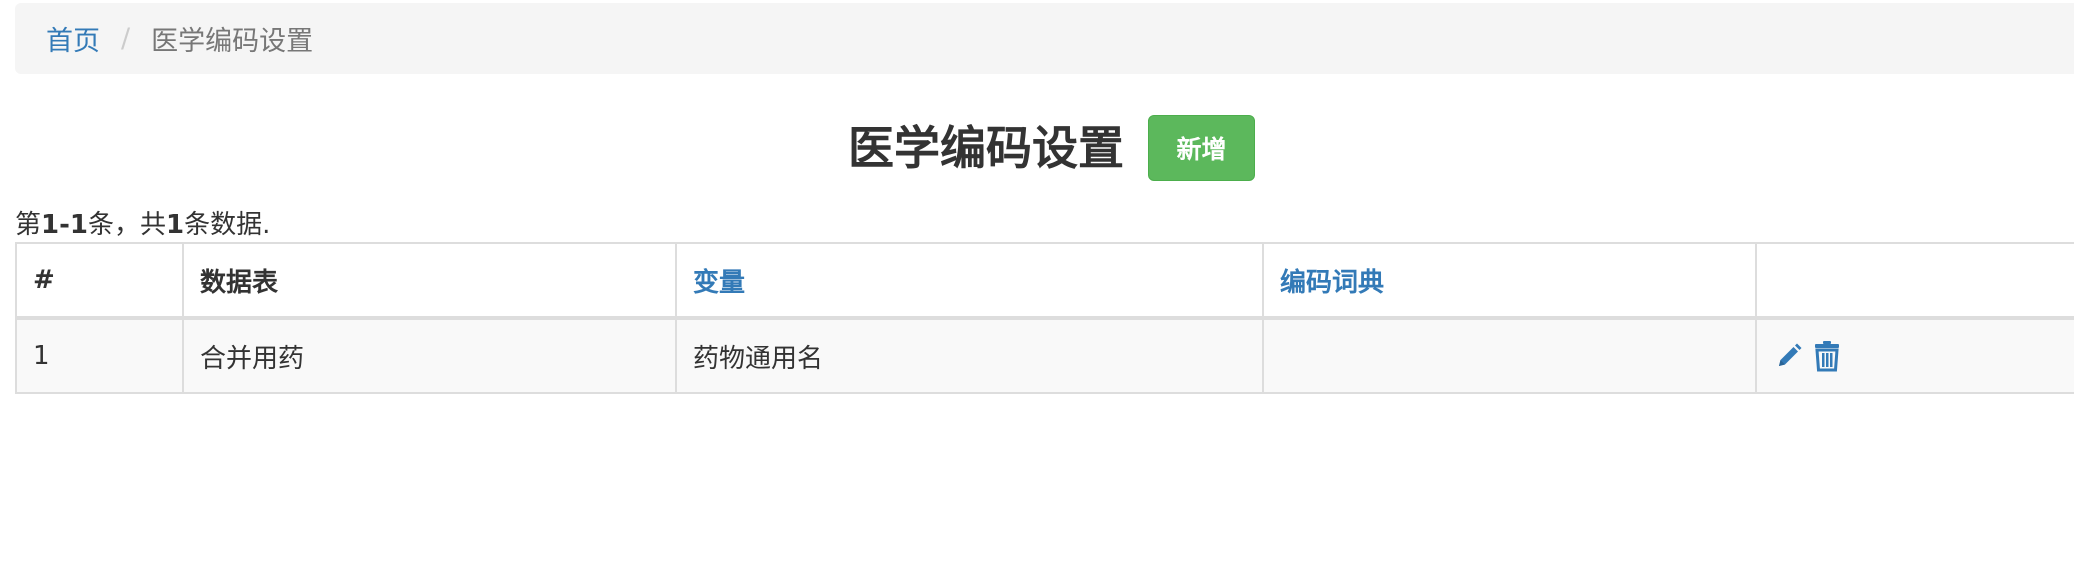 The height and width of the screenshot is (566, 2074). Describe the element at coordinates (1923, 356) in the screenshot. I see `row-actions` at that location.